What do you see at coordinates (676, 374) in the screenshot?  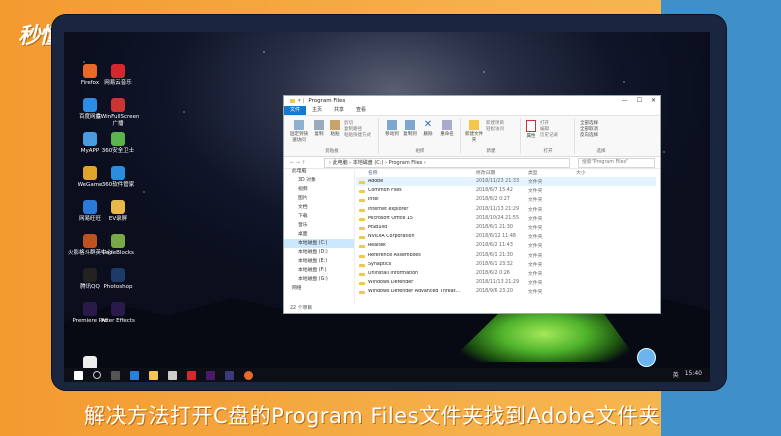 I see `ime-indicator: 英` at bounding box center [676, 374].